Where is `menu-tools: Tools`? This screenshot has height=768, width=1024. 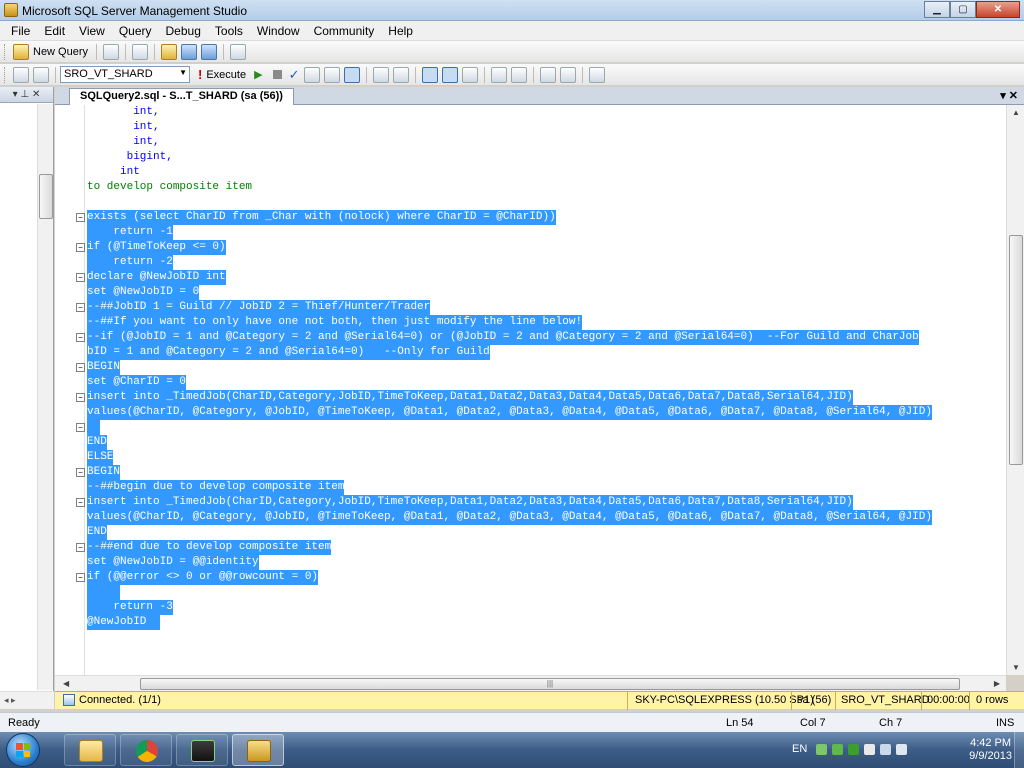 menu-tools: Tools is located at coordinates (229, 31).